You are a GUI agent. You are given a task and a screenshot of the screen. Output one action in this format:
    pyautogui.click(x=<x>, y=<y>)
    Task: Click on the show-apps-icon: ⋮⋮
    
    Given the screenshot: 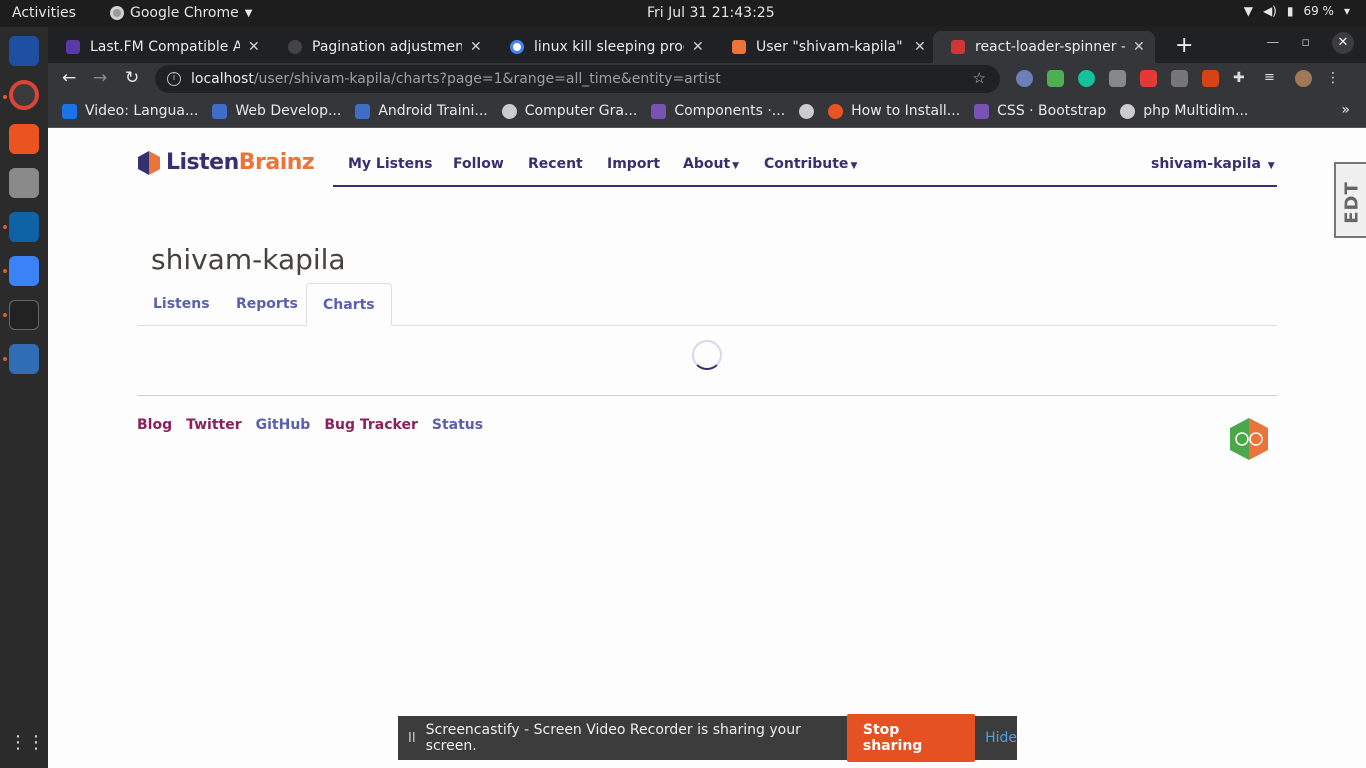 What is the action you would take?
    pyautogui.click(x=27, y=747)
    